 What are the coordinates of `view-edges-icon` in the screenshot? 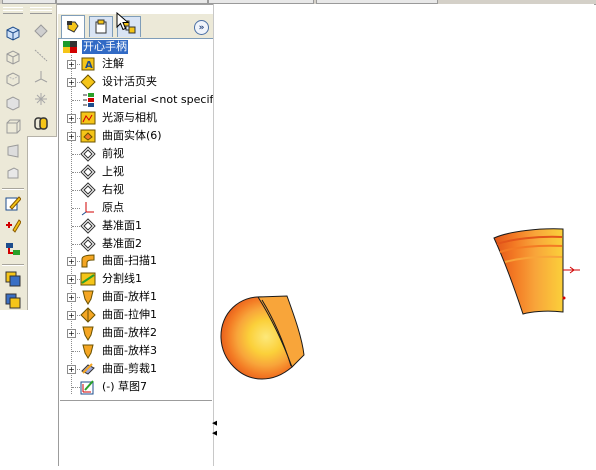 It's located at (13, 127).